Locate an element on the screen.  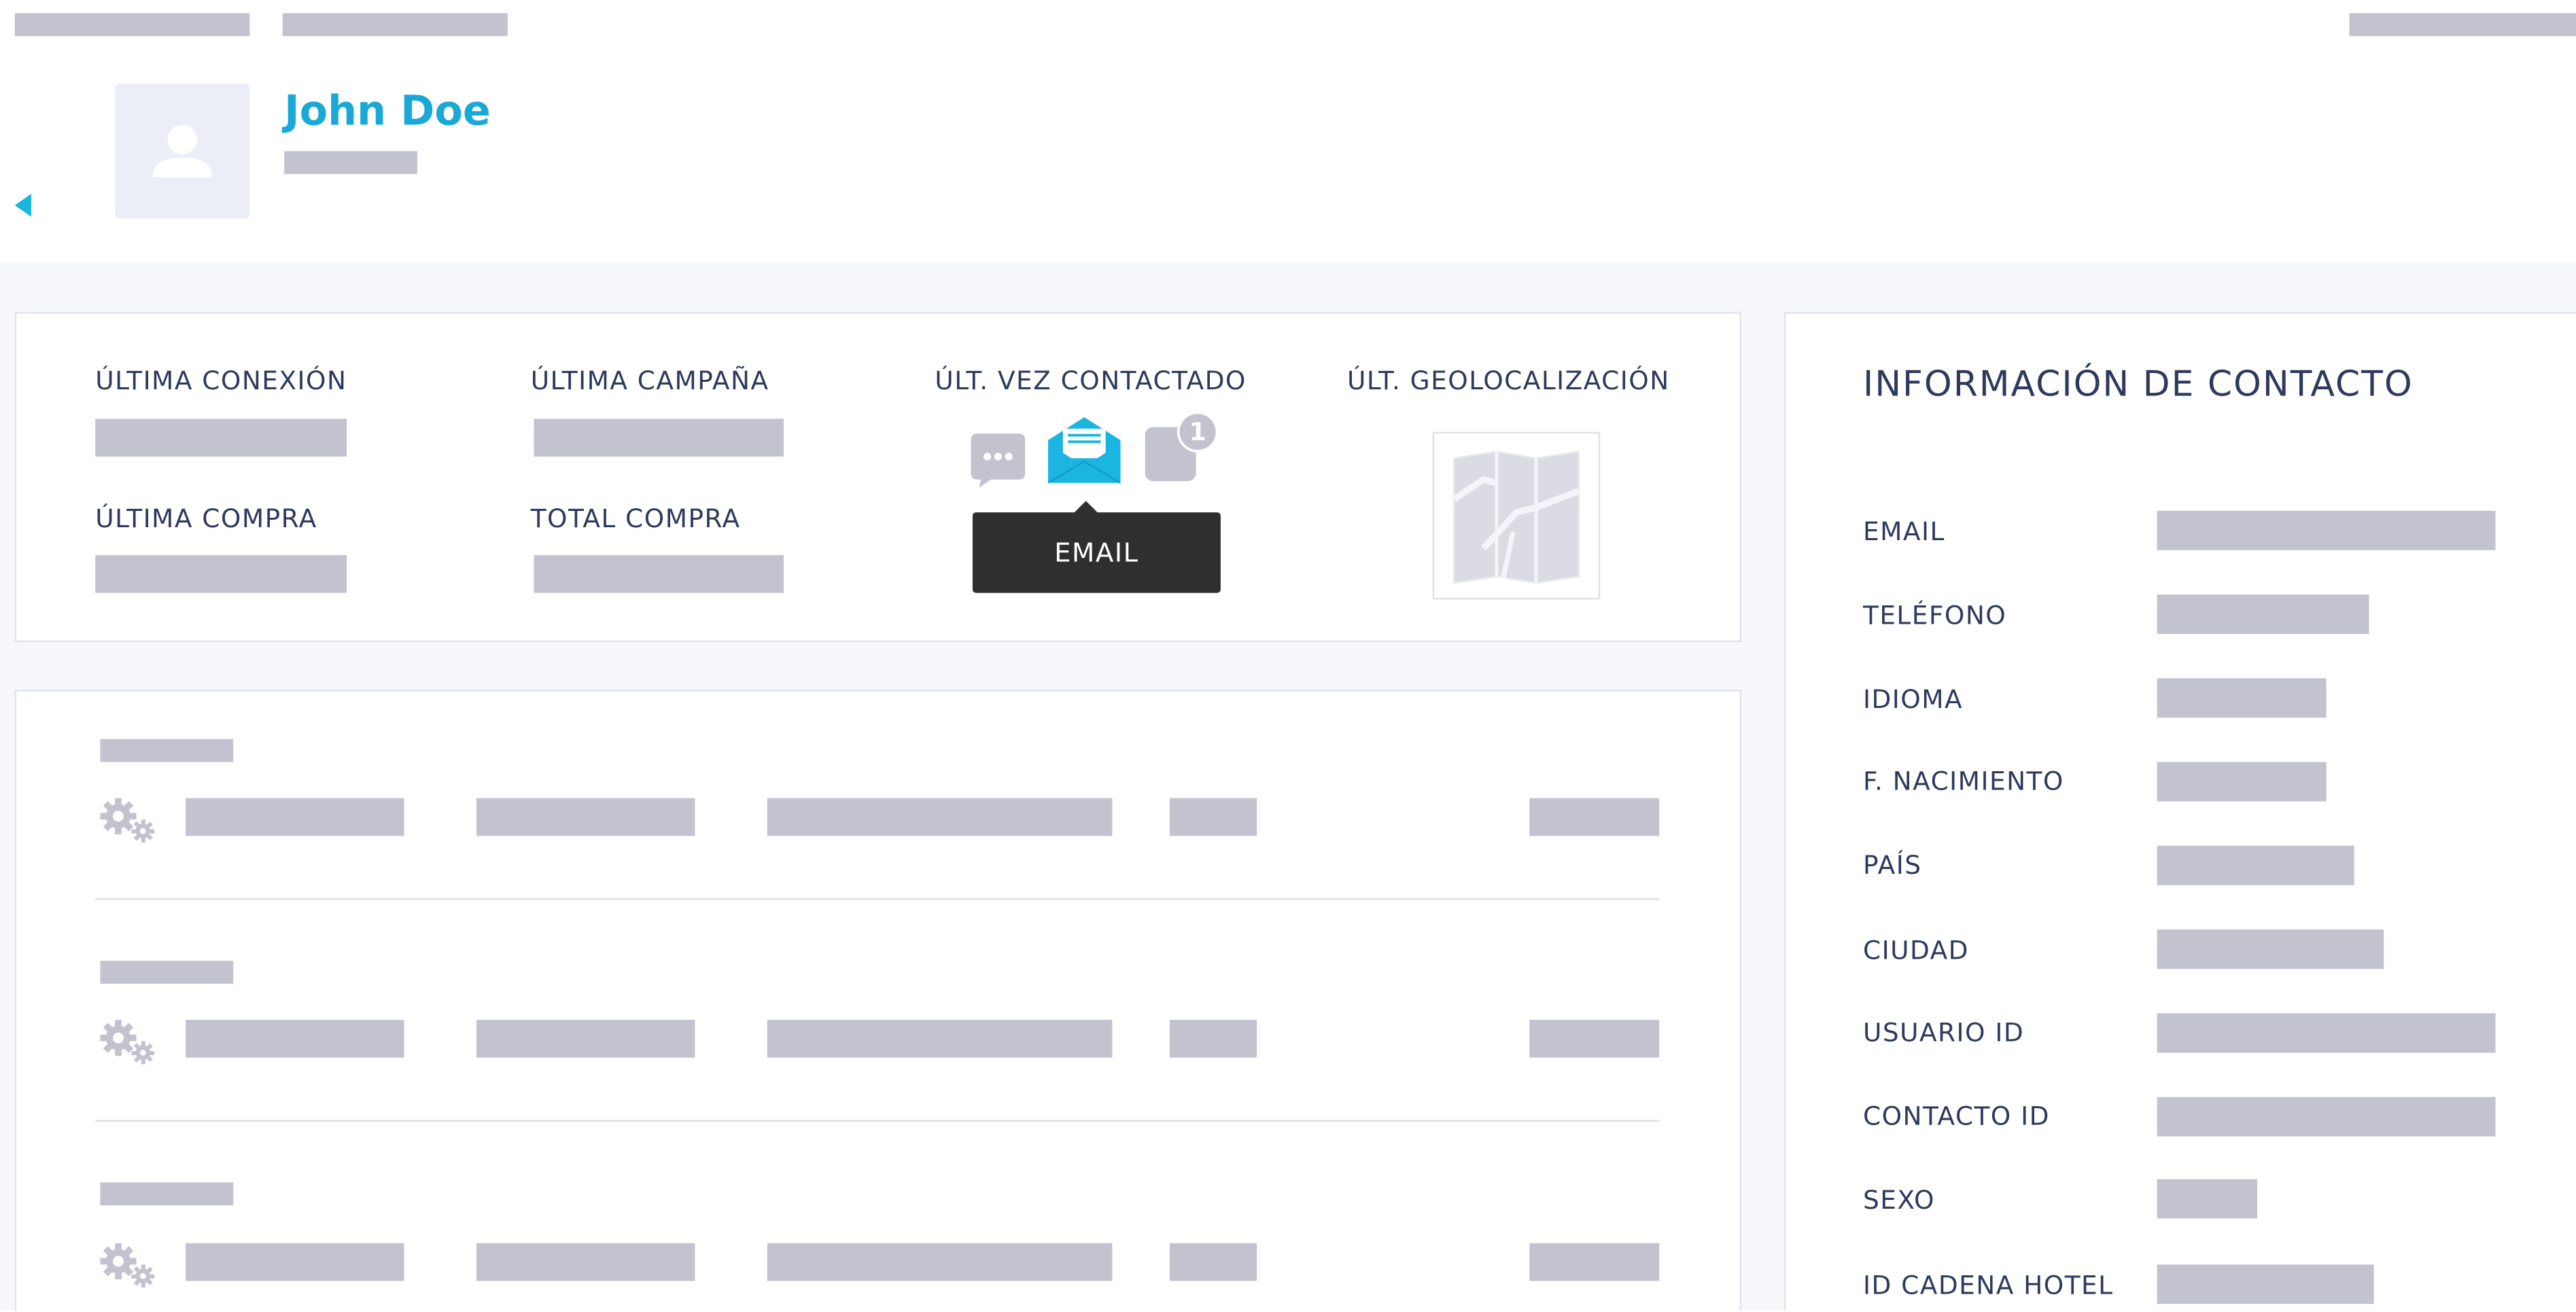
contact-value-f-nacimiento is located at coordinates (2242, 782).